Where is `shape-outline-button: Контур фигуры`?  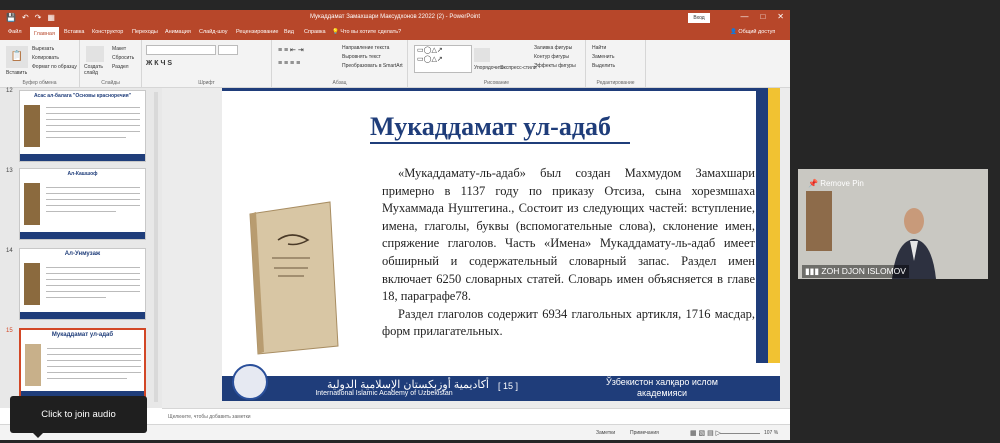
shape-outline-button: Контур фигуры is located at coordinates (551, 57).